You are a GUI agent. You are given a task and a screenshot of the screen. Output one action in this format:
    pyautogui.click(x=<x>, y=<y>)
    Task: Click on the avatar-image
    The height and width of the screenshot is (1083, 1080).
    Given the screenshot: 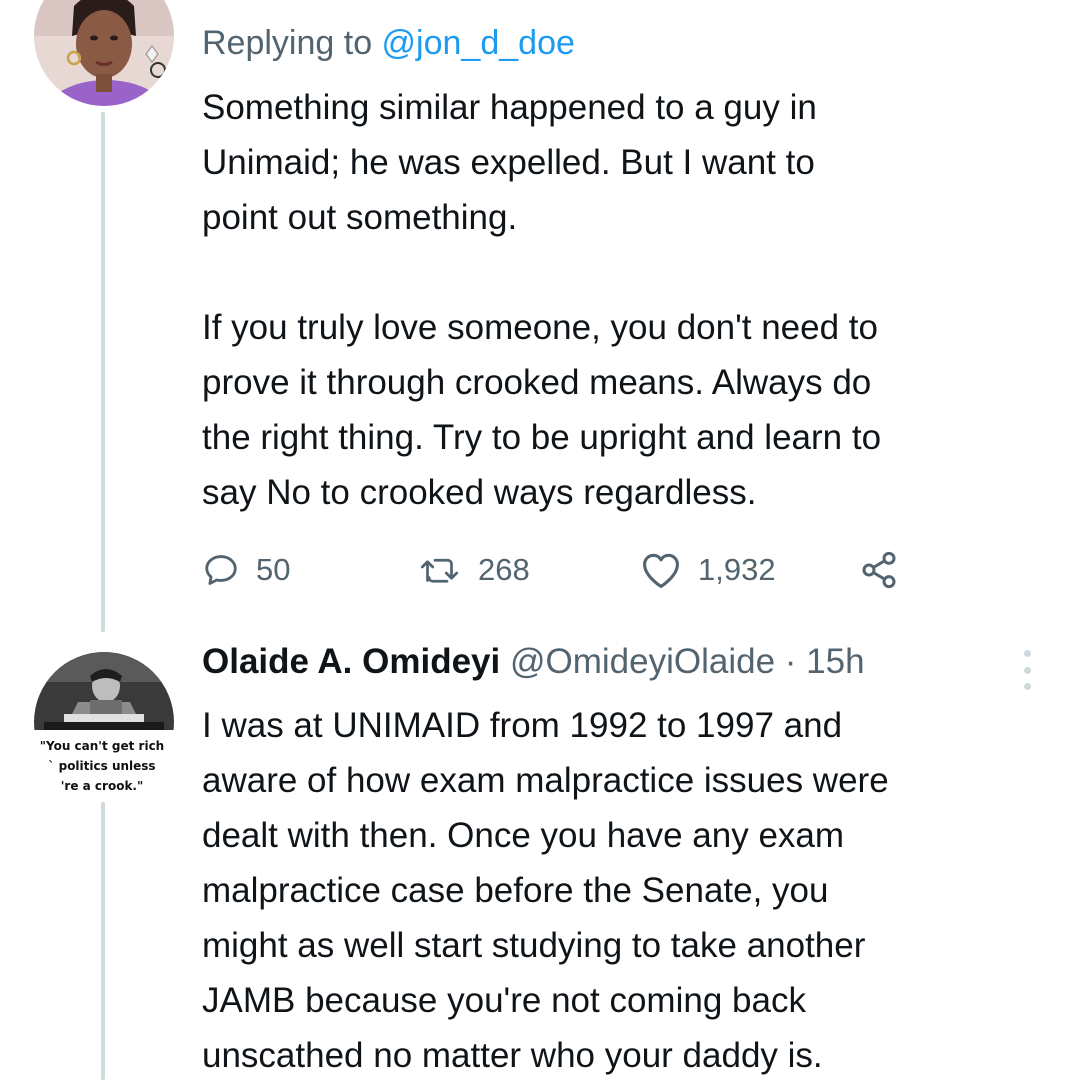 What is the action you would take?
    pyautogui.click(x=104, y=53)
    